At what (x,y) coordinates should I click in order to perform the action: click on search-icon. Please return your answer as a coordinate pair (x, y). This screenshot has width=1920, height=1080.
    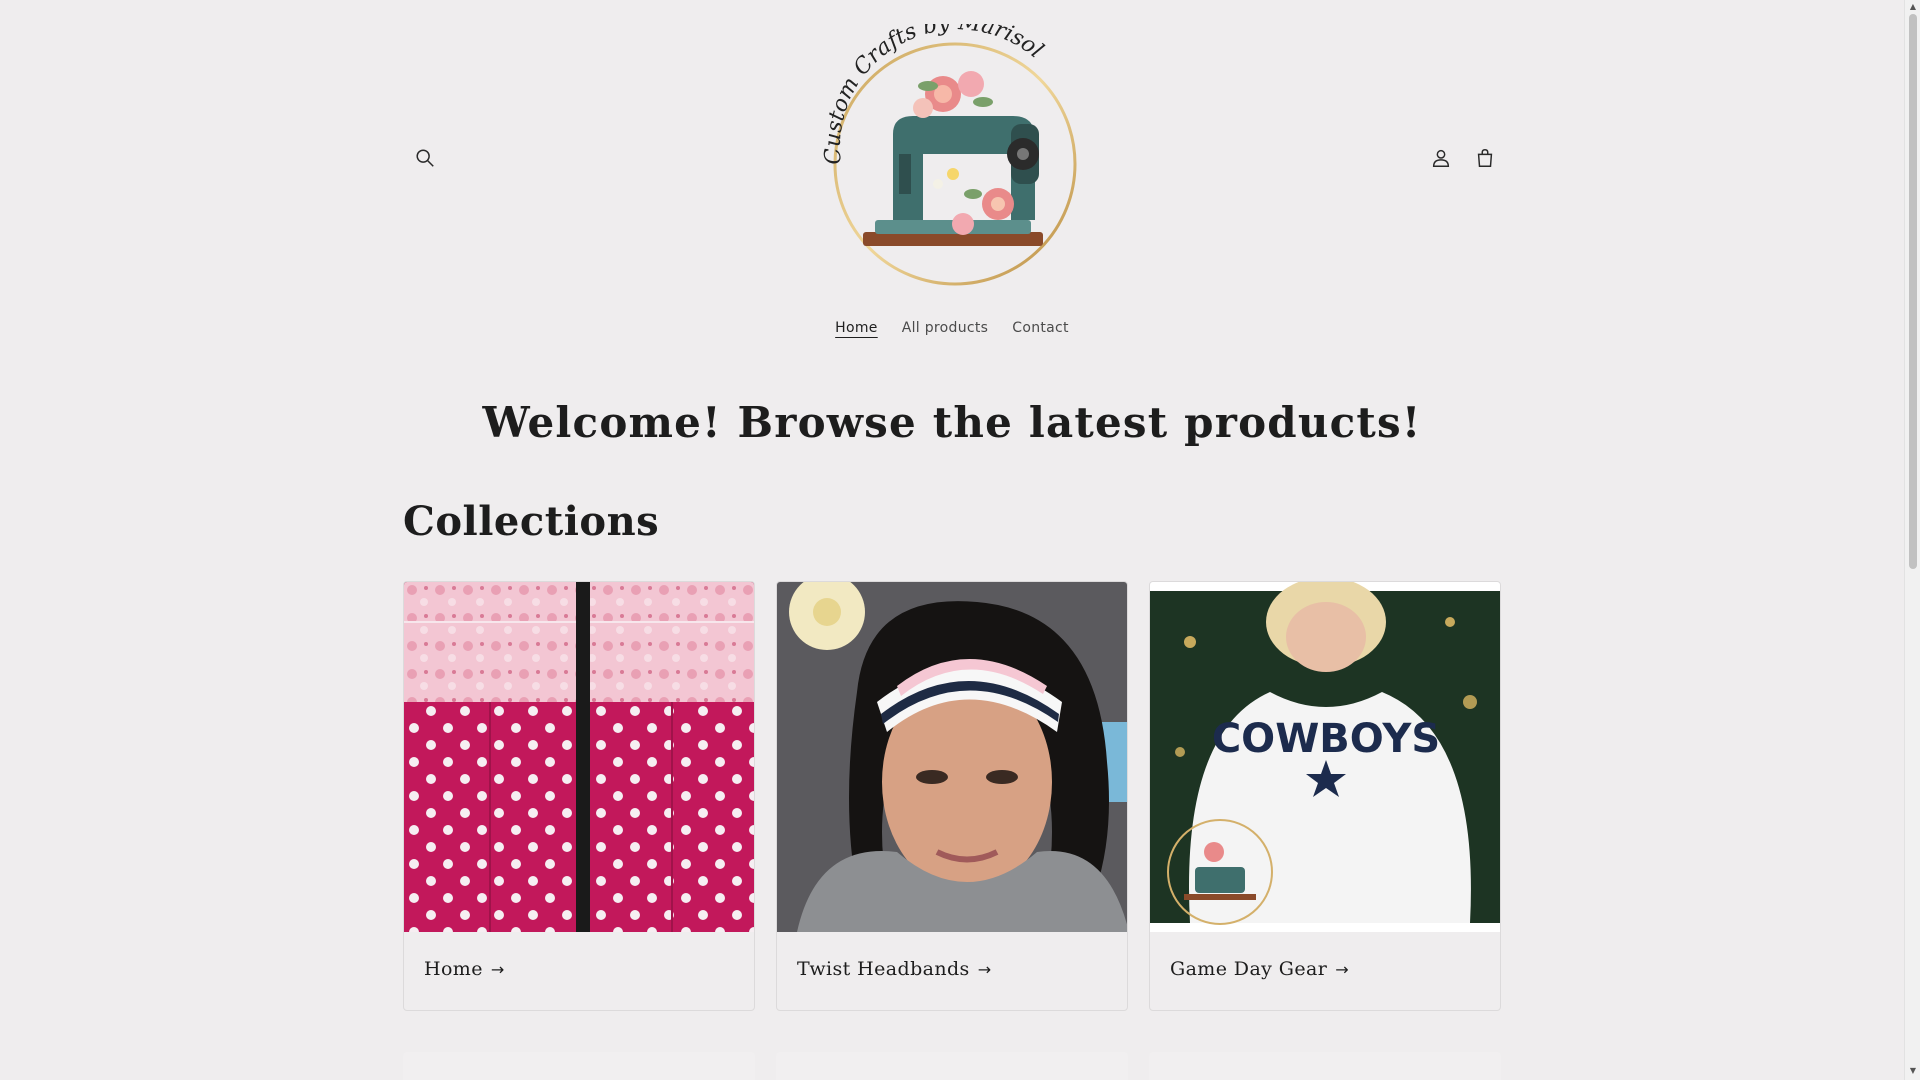
    Looking at the image, I should click on (425, 158).